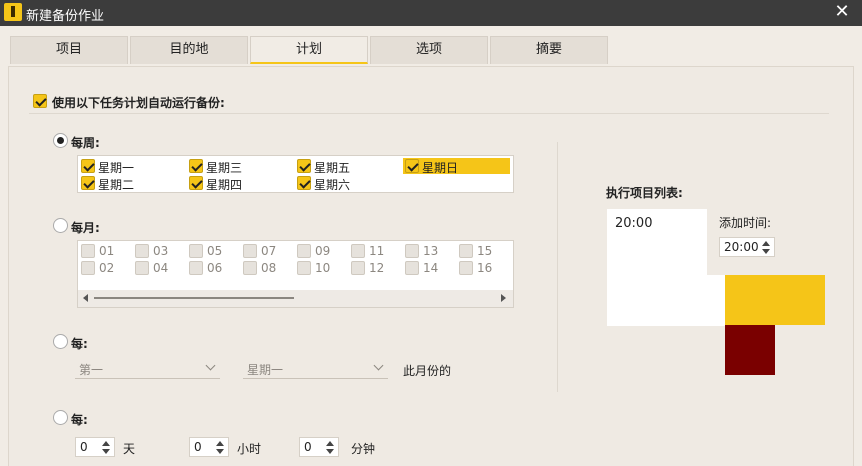 Image resolution: width=862 pixels, height=466 pixels. What do you see at coordinates (88, 166) in the screenshot?
I see `day-checkbox-mon` at bounding box center [88, 166].